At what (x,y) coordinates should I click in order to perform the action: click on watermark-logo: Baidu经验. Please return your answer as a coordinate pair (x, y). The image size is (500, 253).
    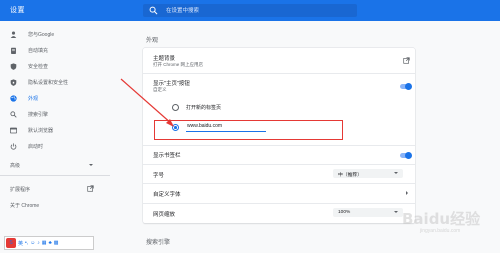
    Looking at the image, I should click on (441, 219).